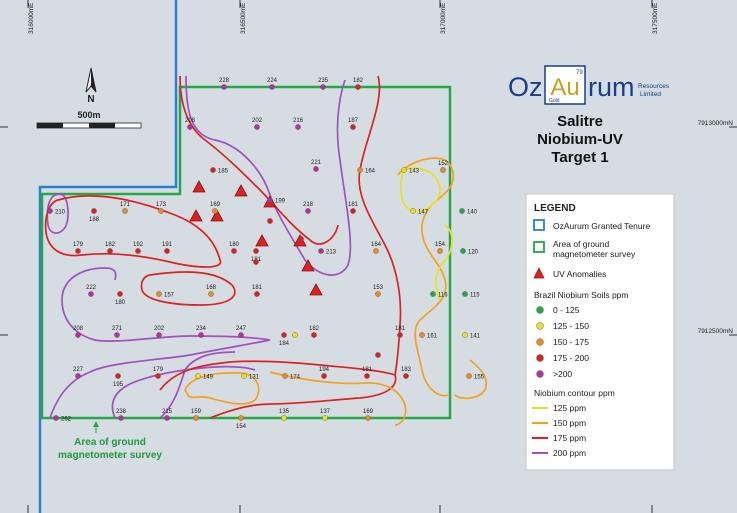 This screenshot has width=737, height=513. What do you see at coordinates (201, 329) in the screenshot?
I see `sample-value: 234` at bounding box center [201, 329].